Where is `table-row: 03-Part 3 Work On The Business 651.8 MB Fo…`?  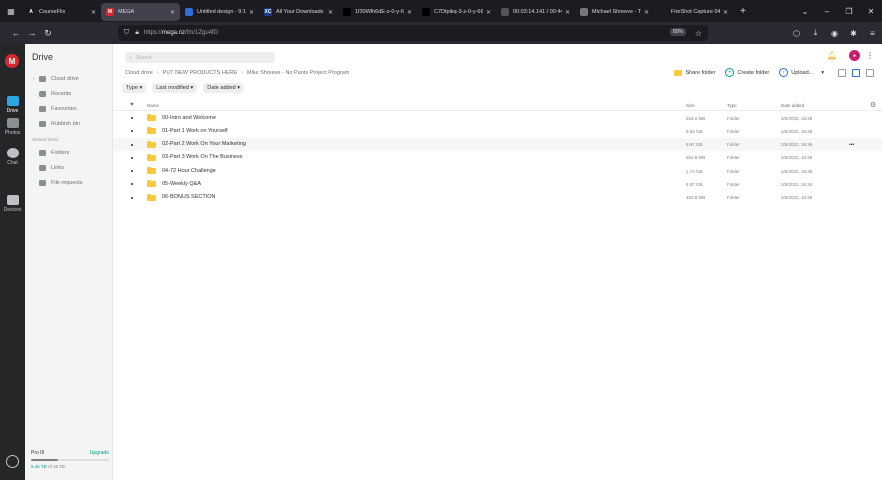
table-row: 03-Part 3 Work On The Business 651.8 MB Fo… is located at coordinates (497, 157).